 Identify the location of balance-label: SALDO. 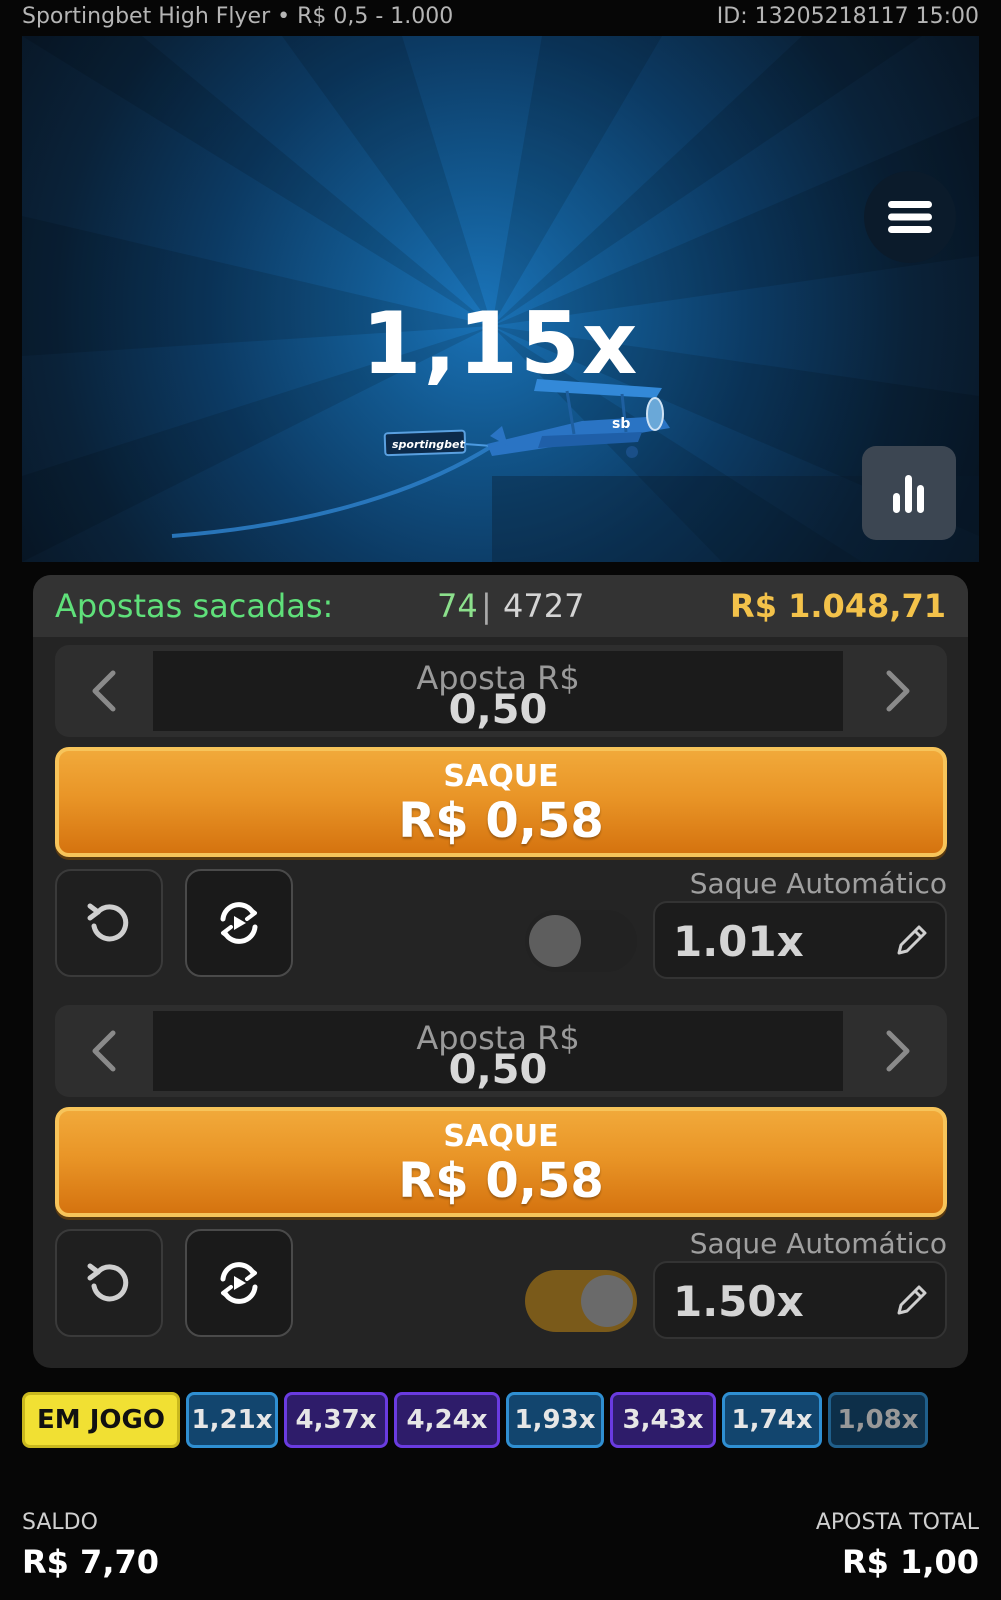
(60, 1522).